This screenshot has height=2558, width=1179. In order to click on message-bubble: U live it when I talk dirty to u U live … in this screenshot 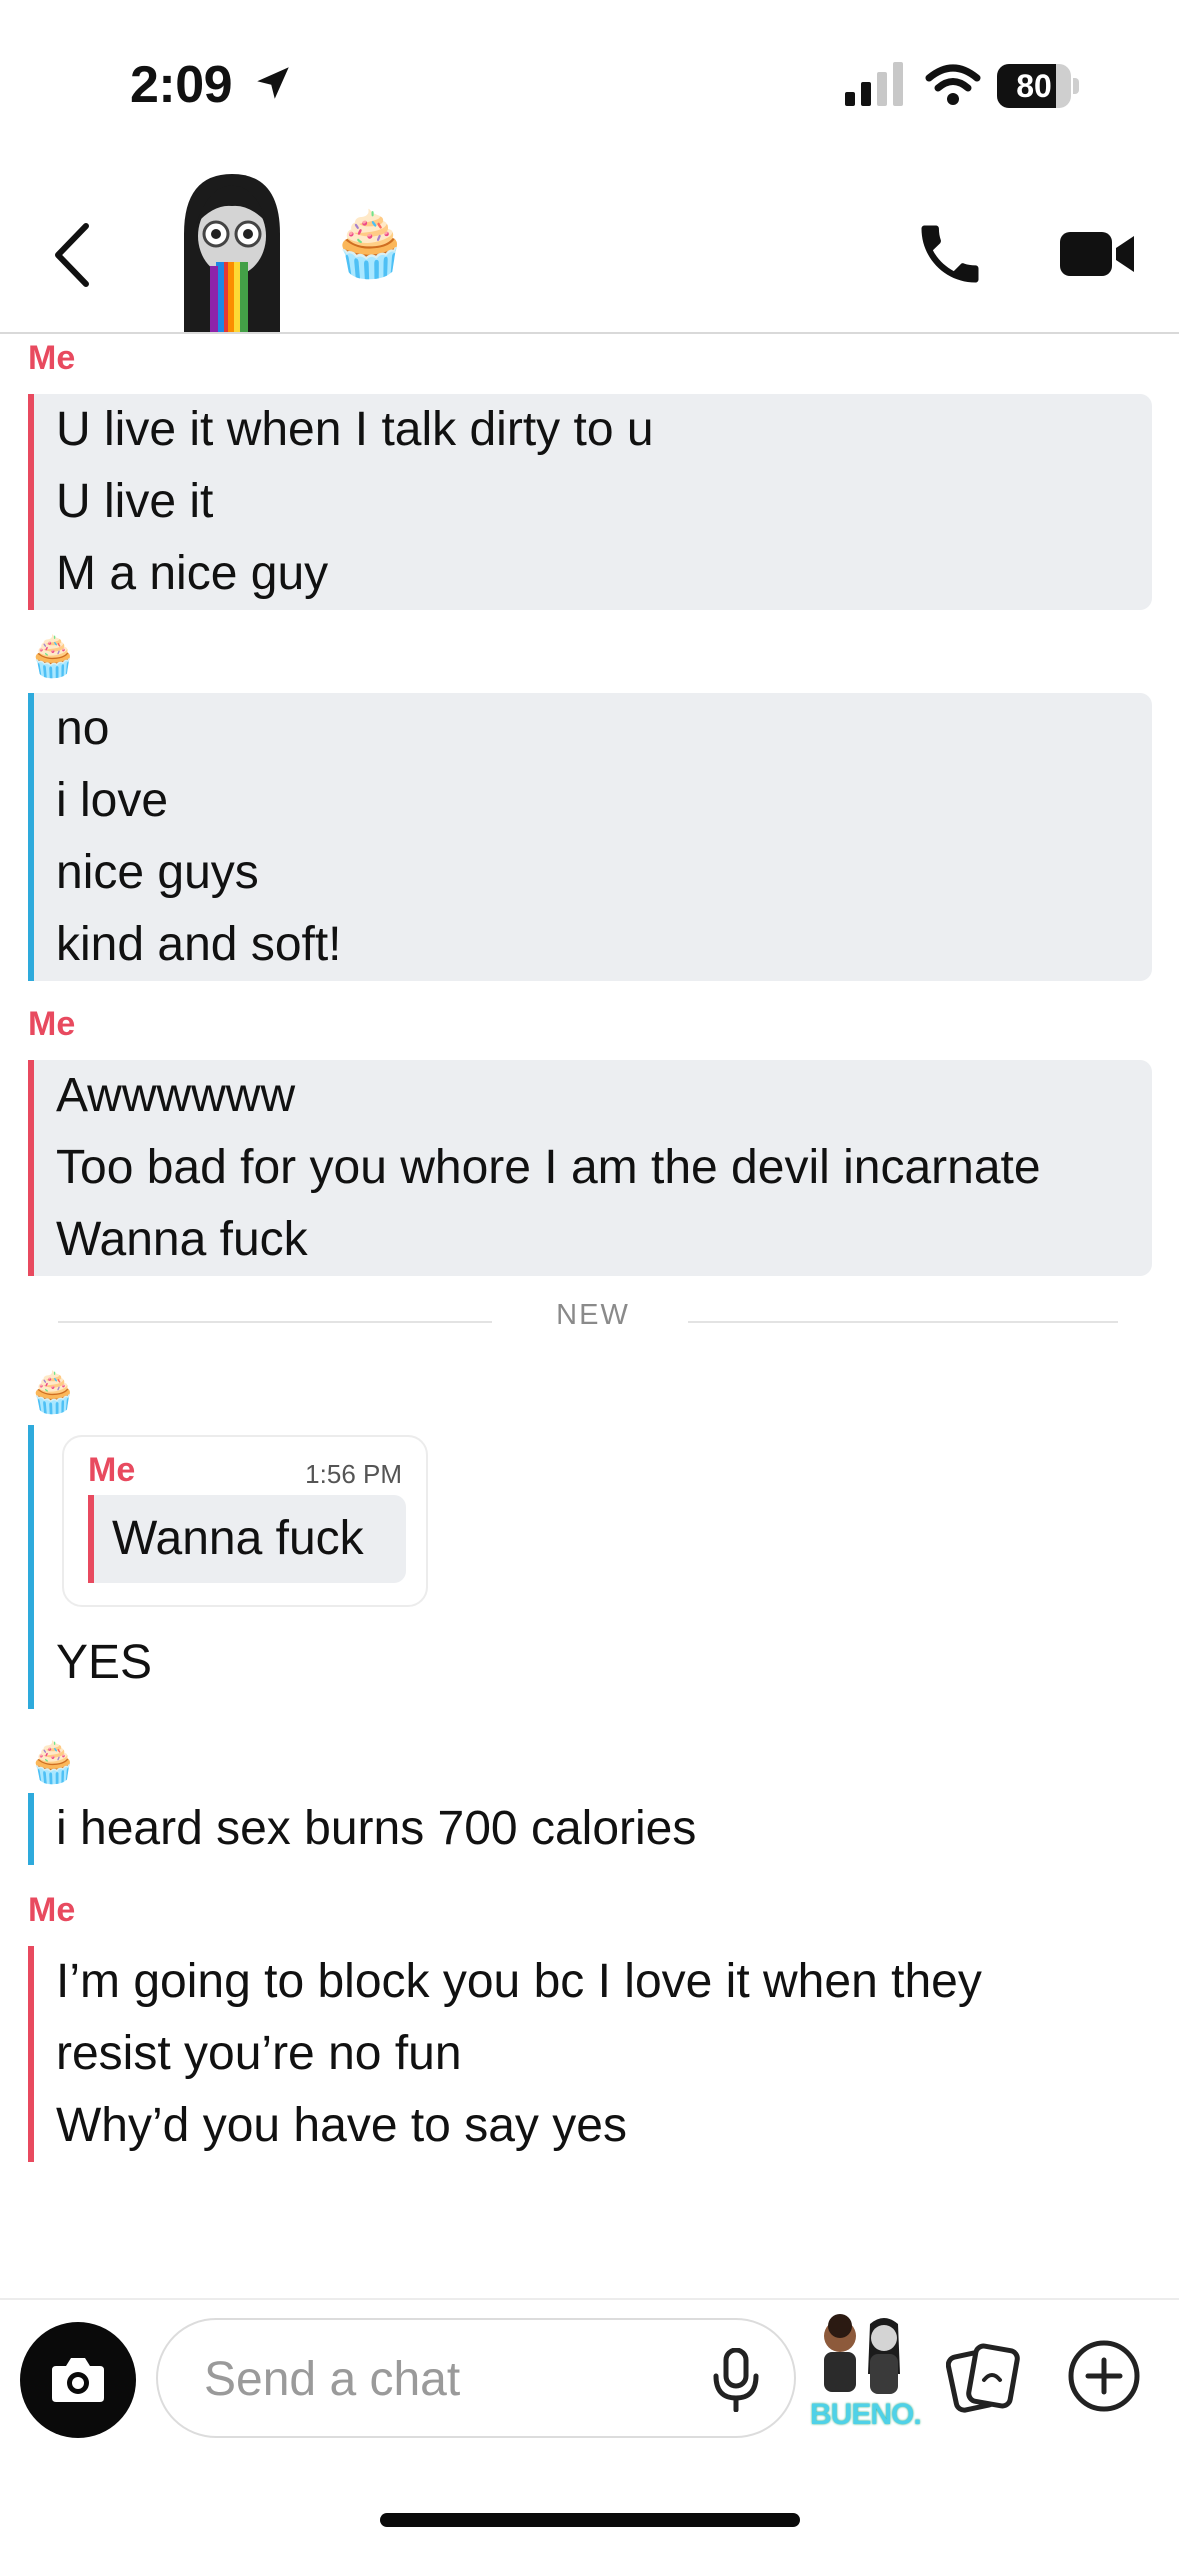, I will do `click(590, 502)`.